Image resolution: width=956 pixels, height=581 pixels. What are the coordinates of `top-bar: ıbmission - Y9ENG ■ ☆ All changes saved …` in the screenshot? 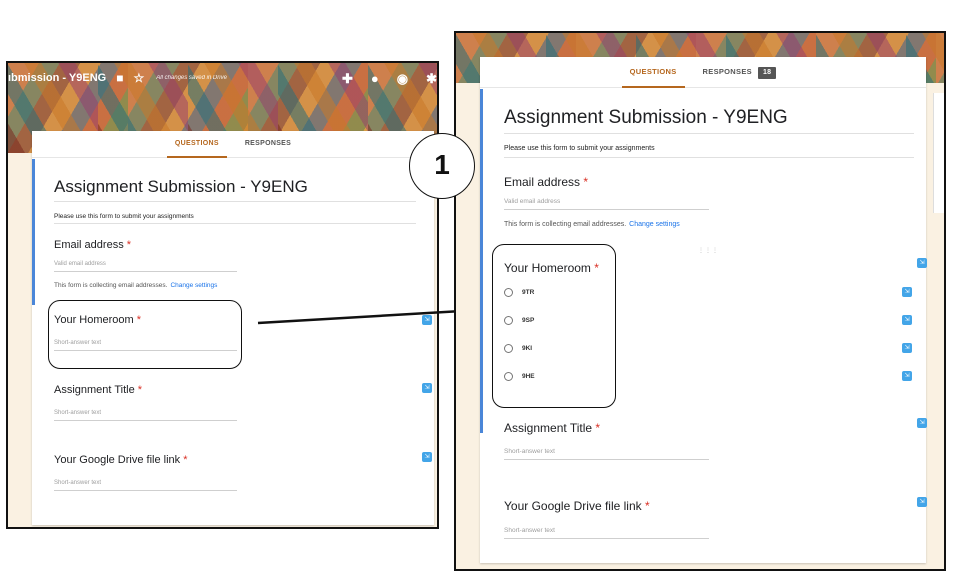 It's located at (222, 78).